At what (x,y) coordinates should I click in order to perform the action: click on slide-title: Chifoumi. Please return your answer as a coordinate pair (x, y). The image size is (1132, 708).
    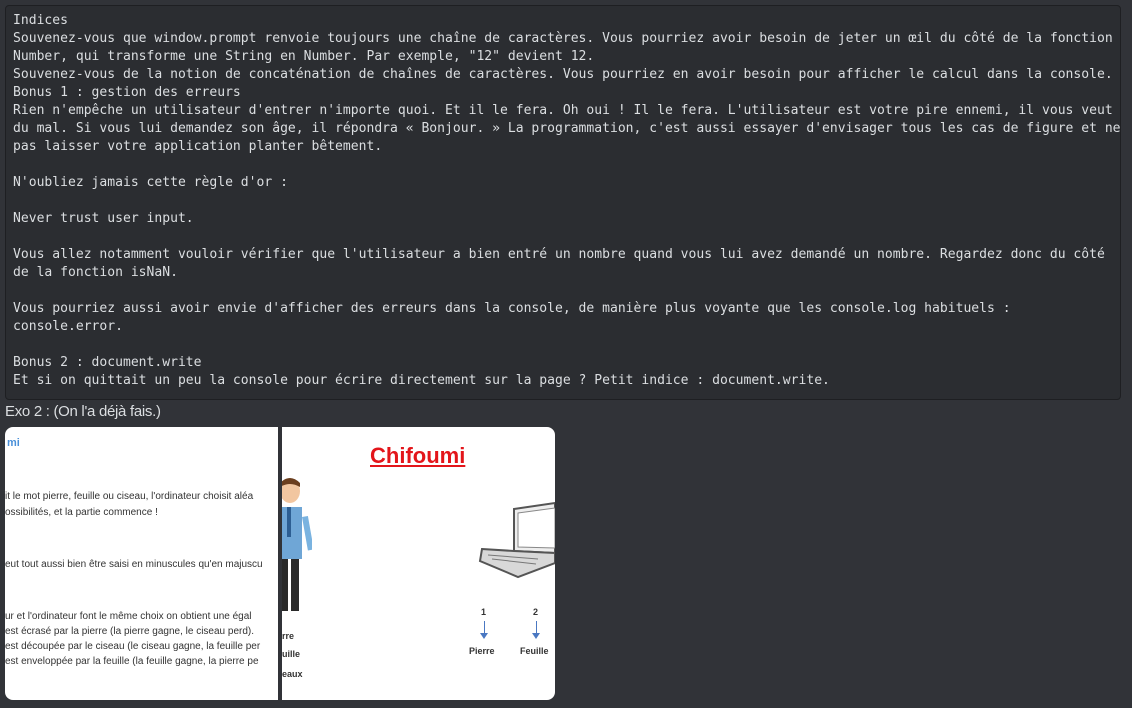
    Looking at the image, I should click on (418, 455).